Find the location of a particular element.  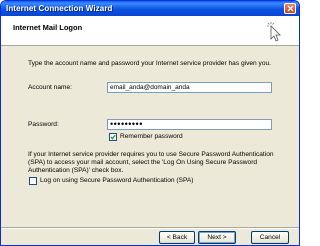

password-label: Password: is located at coordinates (43, 124).